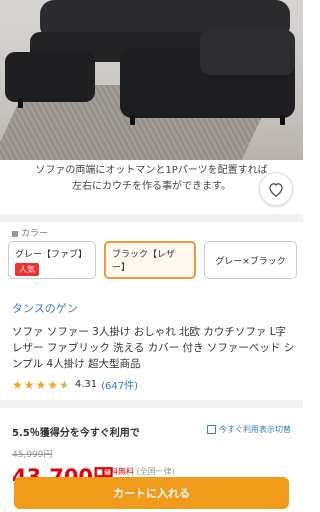 The width and height of the screenshot is (320, 512). I want to click on option-label: ブラック【レザー】, so click(144, 261).